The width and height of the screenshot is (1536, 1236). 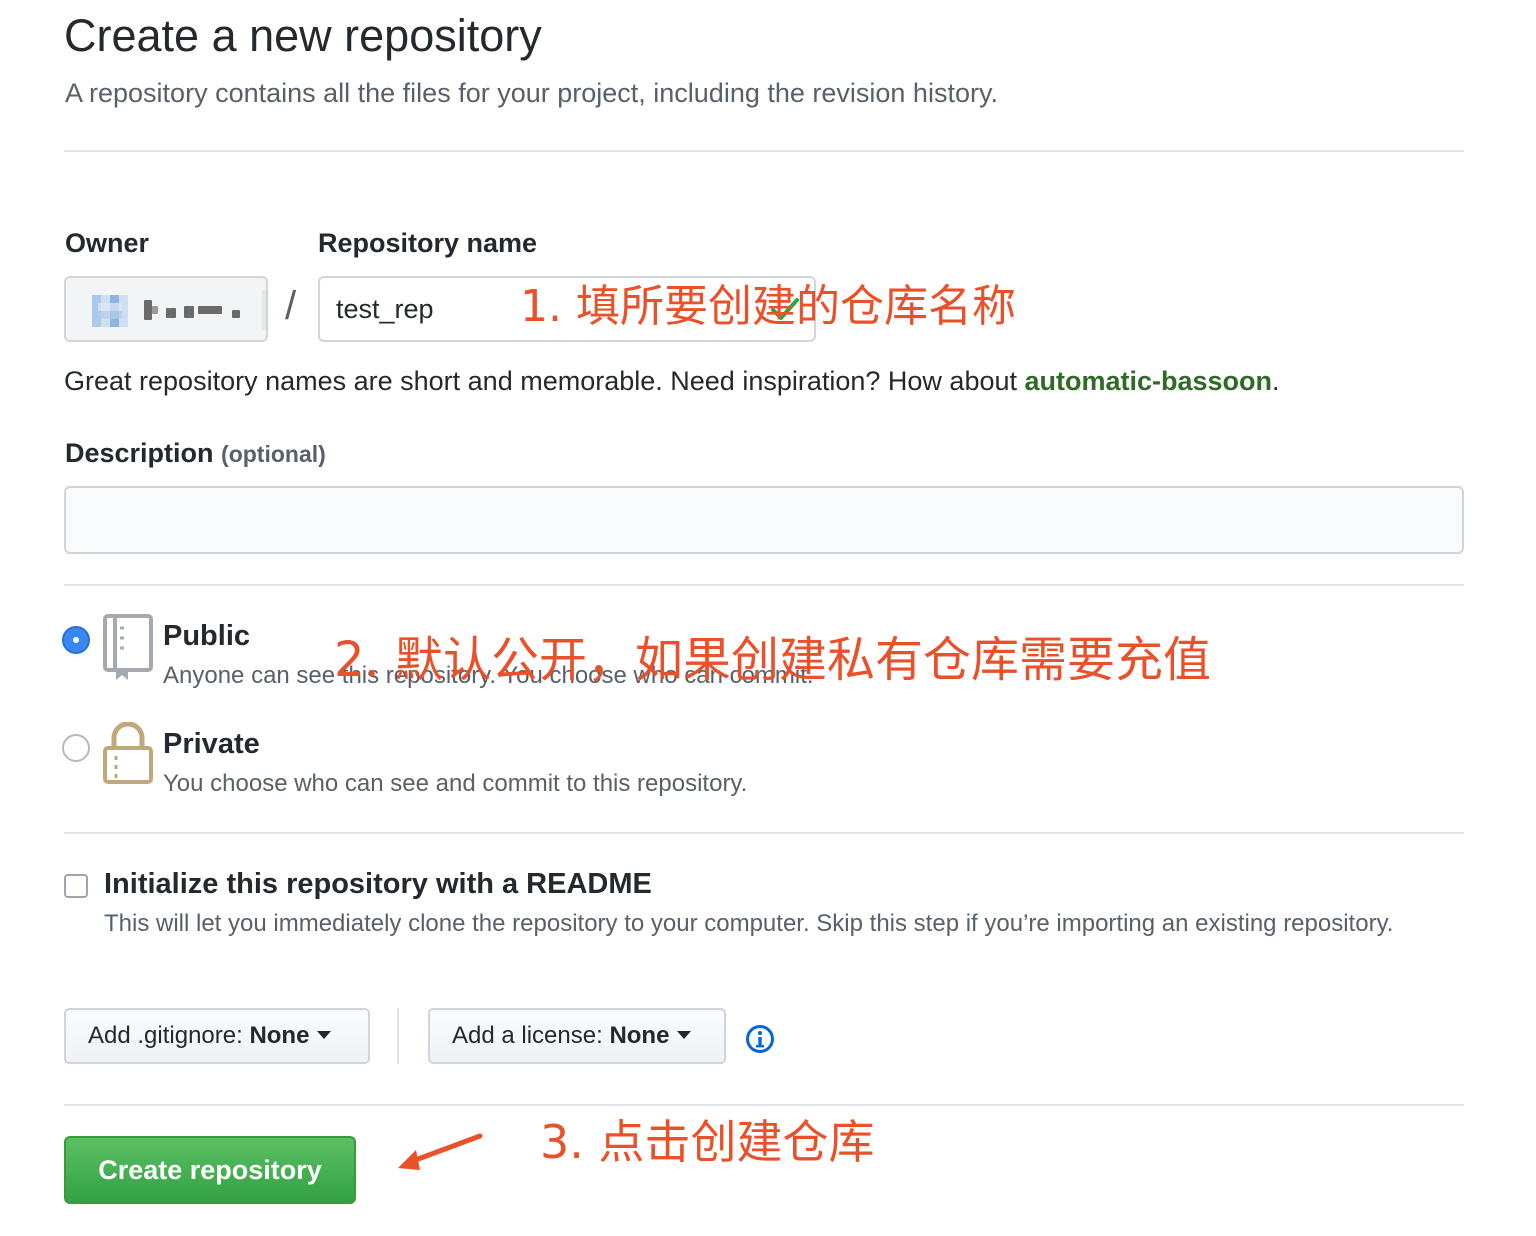 I want to click on public-title: Public, so click(x=207, y=636).